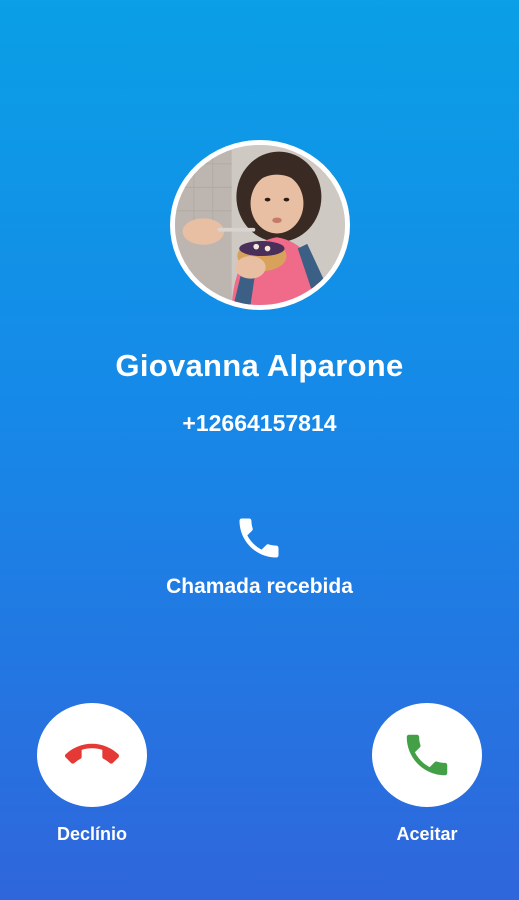 This screenshot has width=519, height=900. I want to click on avatar-photo, so click(260, 225).